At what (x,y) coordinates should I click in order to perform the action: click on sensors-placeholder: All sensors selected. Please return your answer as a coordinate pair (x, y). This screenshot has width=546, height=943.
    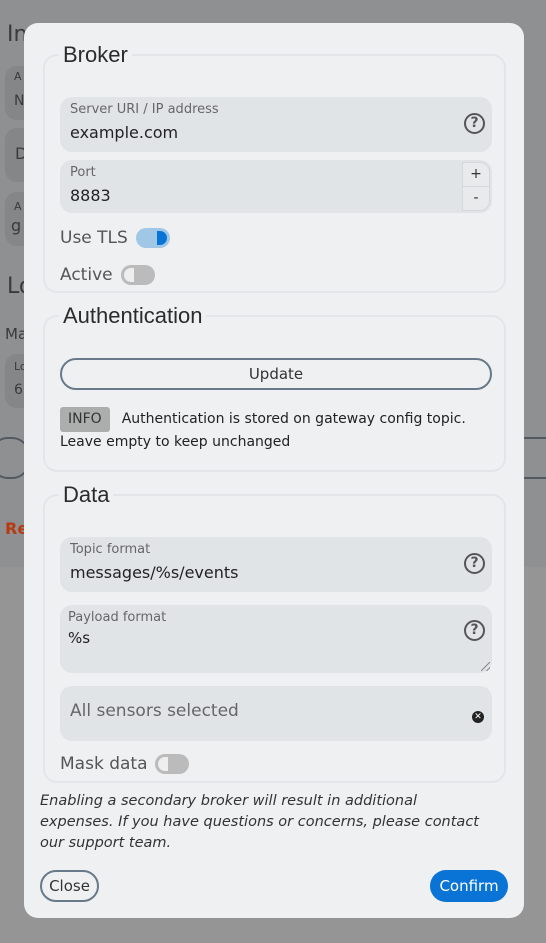
    Looking at the image, I should click on (154, 711).